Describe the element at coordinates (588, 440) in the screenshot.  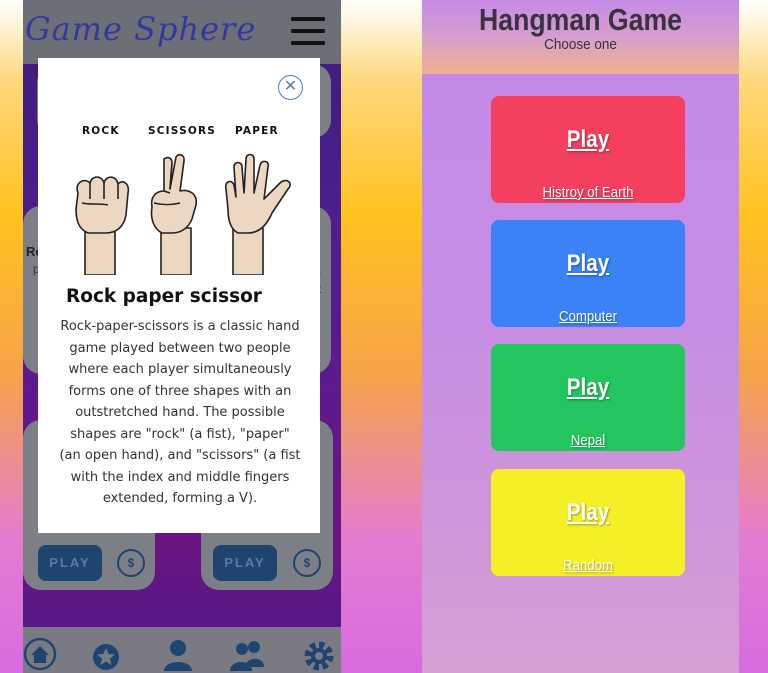
I see `category-name: Nepal` at that location.